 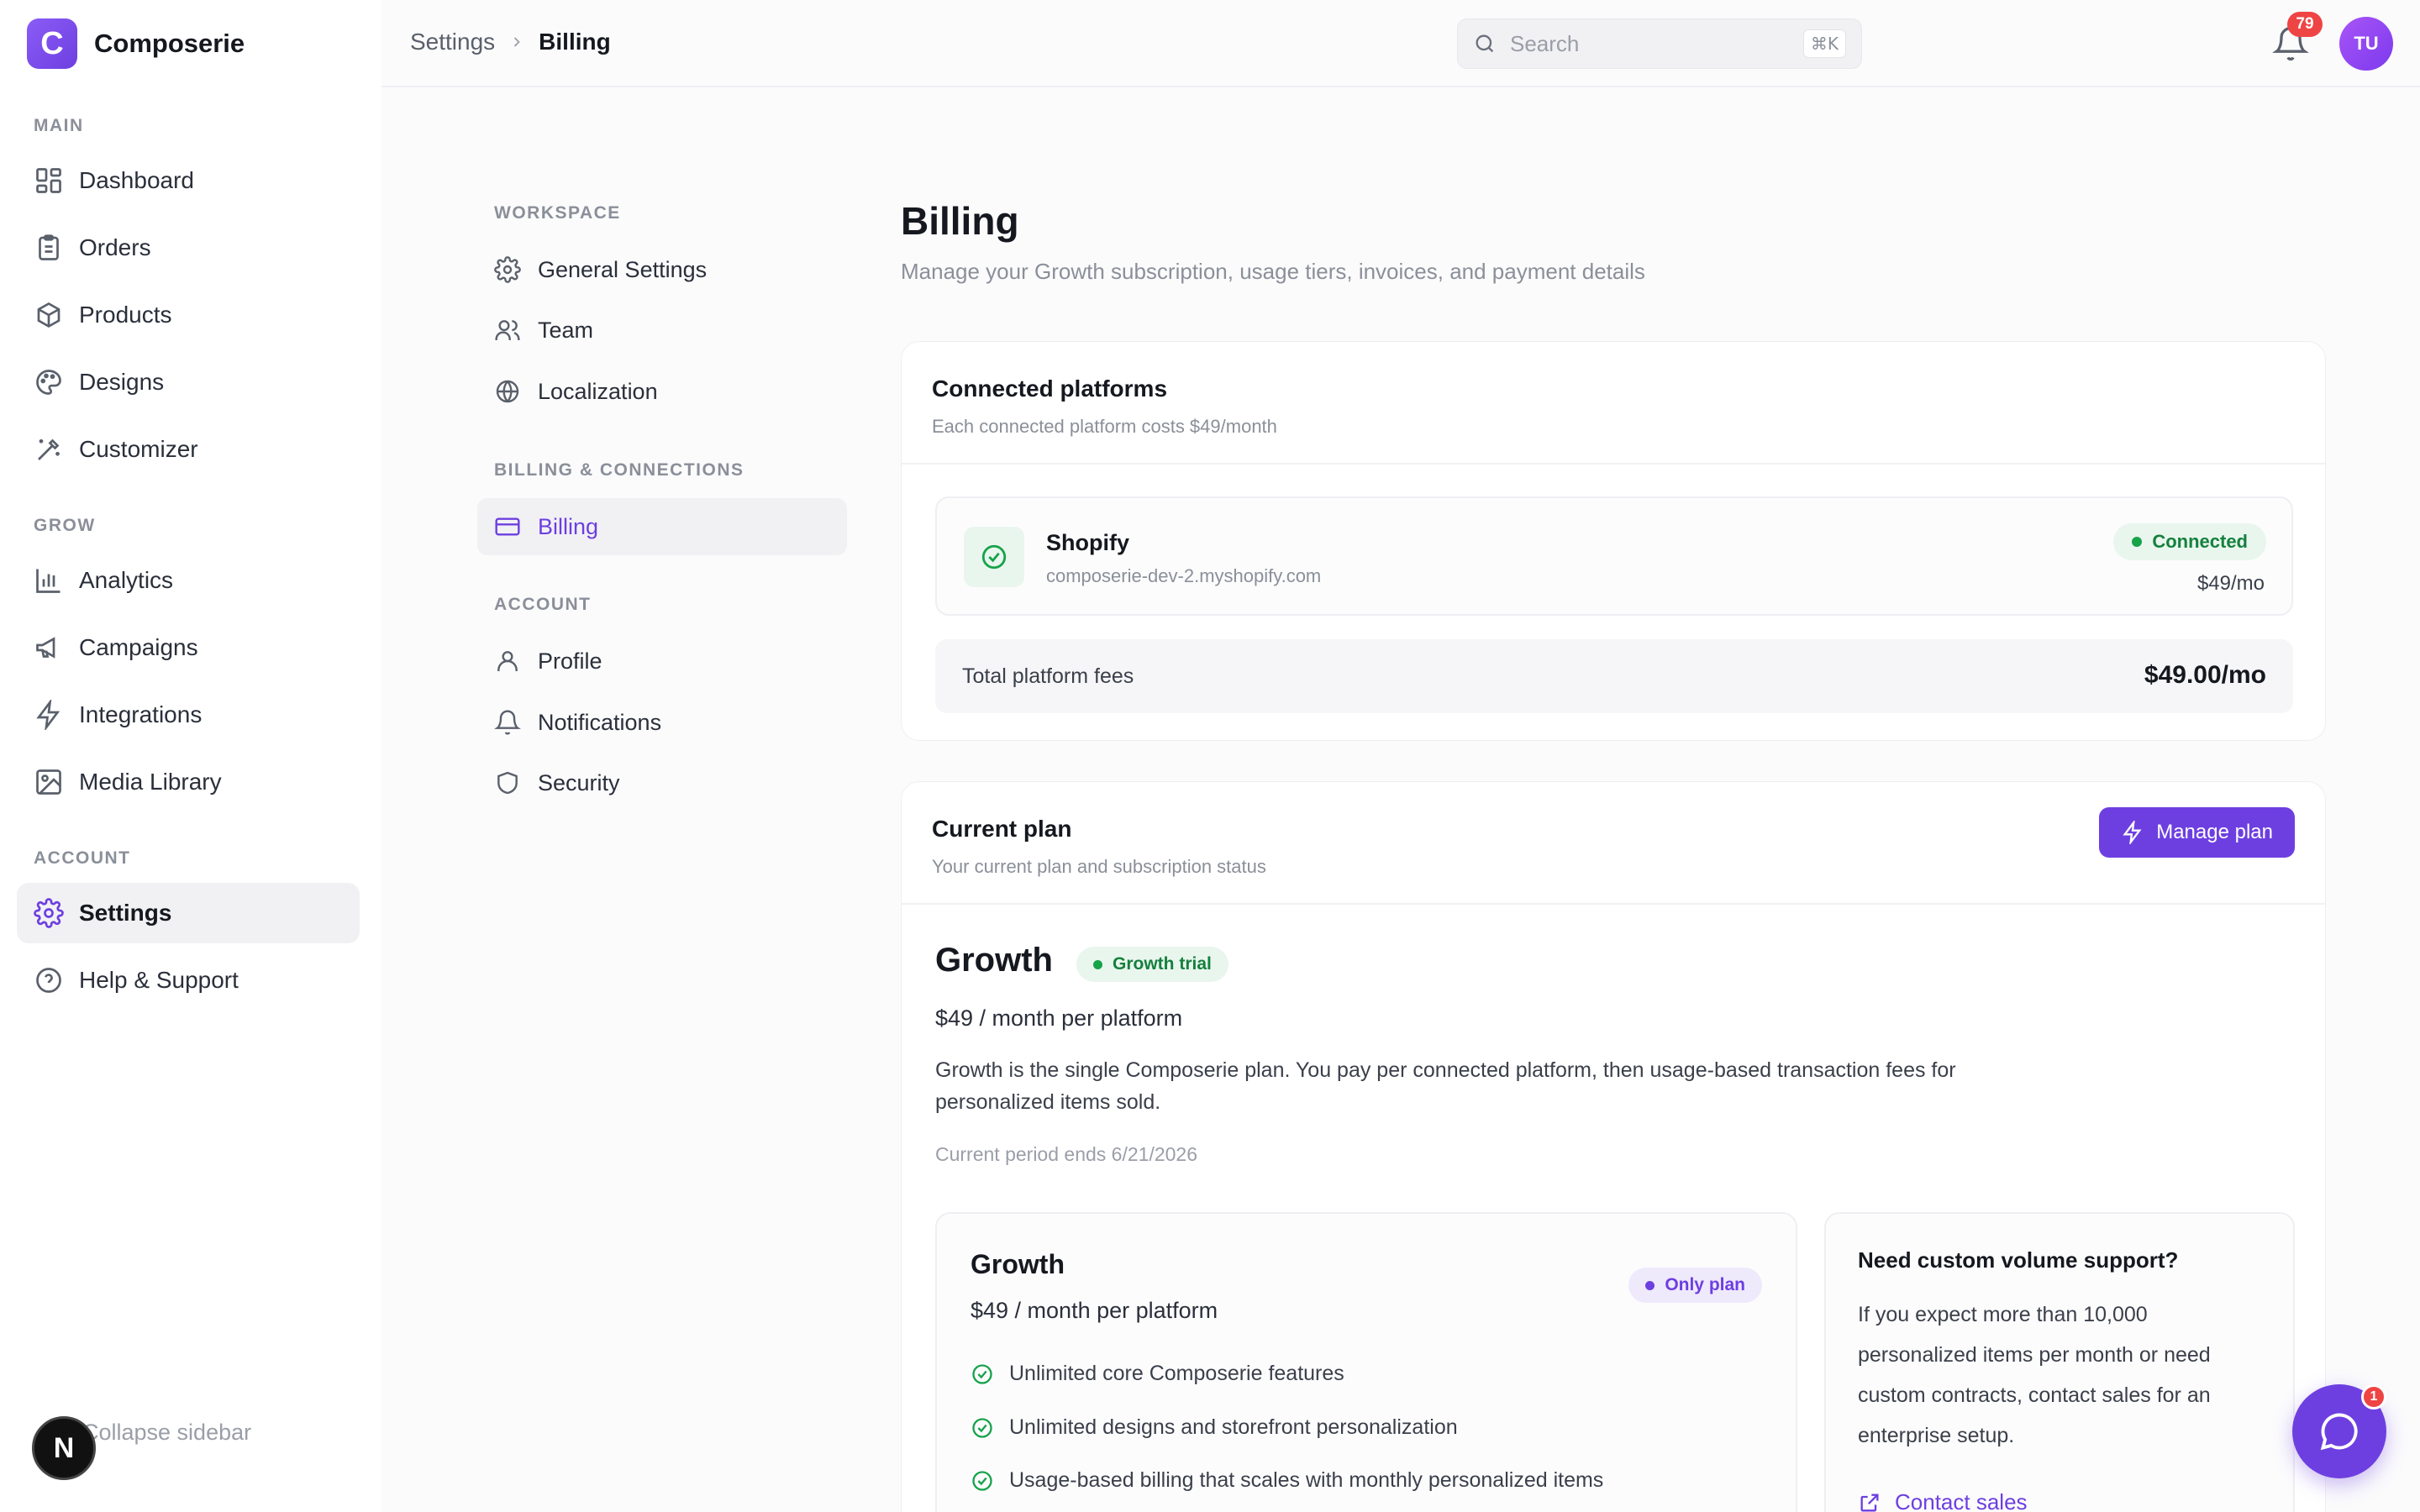 I want to click on settings-item-label: Security, so click(x=579, y=782).